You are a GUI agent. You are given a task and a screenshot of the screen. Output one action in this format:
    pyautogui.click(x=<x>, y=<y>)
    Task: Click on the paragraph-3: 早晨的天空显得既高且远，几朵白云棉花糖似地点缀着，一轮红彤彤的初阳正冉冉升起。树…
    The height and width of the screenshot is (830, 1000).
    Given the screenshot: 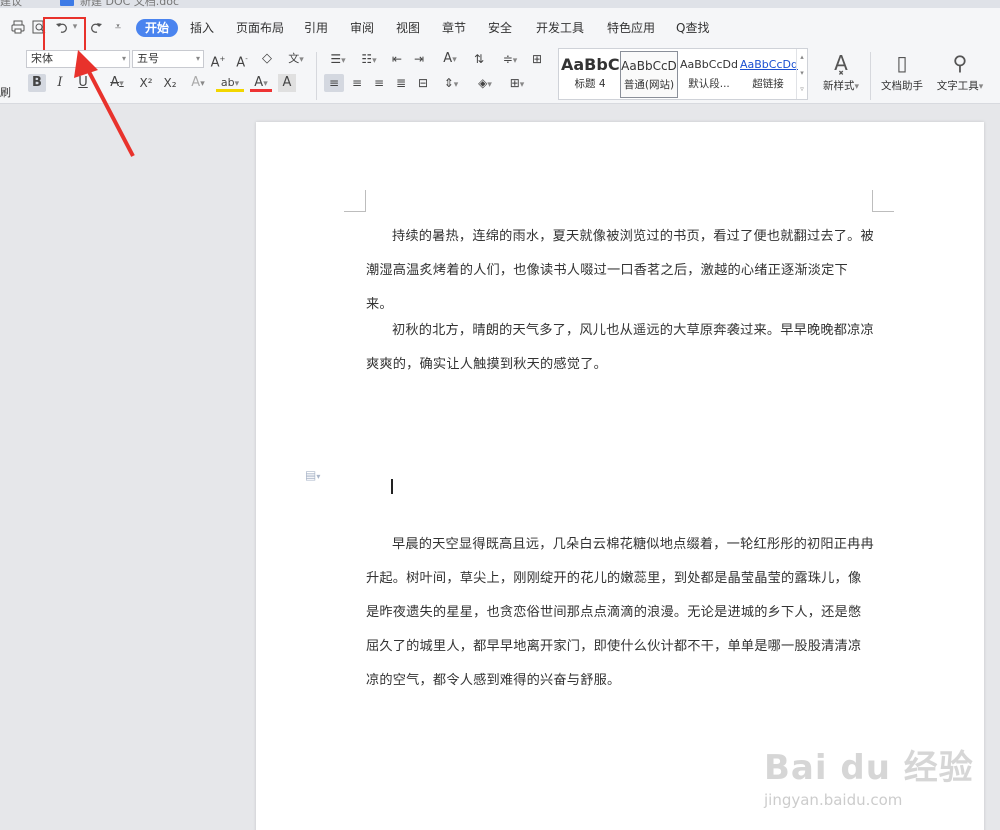 What is the action you would take?
    pyautogui.click(x=620, y=613)
    